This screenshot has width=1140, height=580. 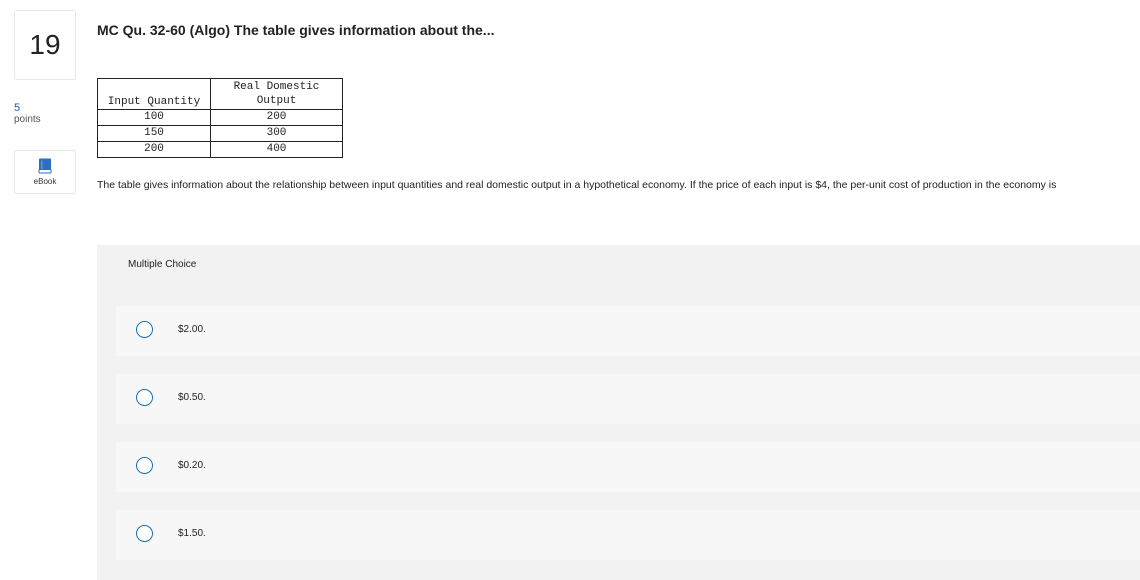 What do you see at coordinates (628, 535) in the screenshot?
I see `choice-option-4: $1.50.` at bounding box center [628, 535].